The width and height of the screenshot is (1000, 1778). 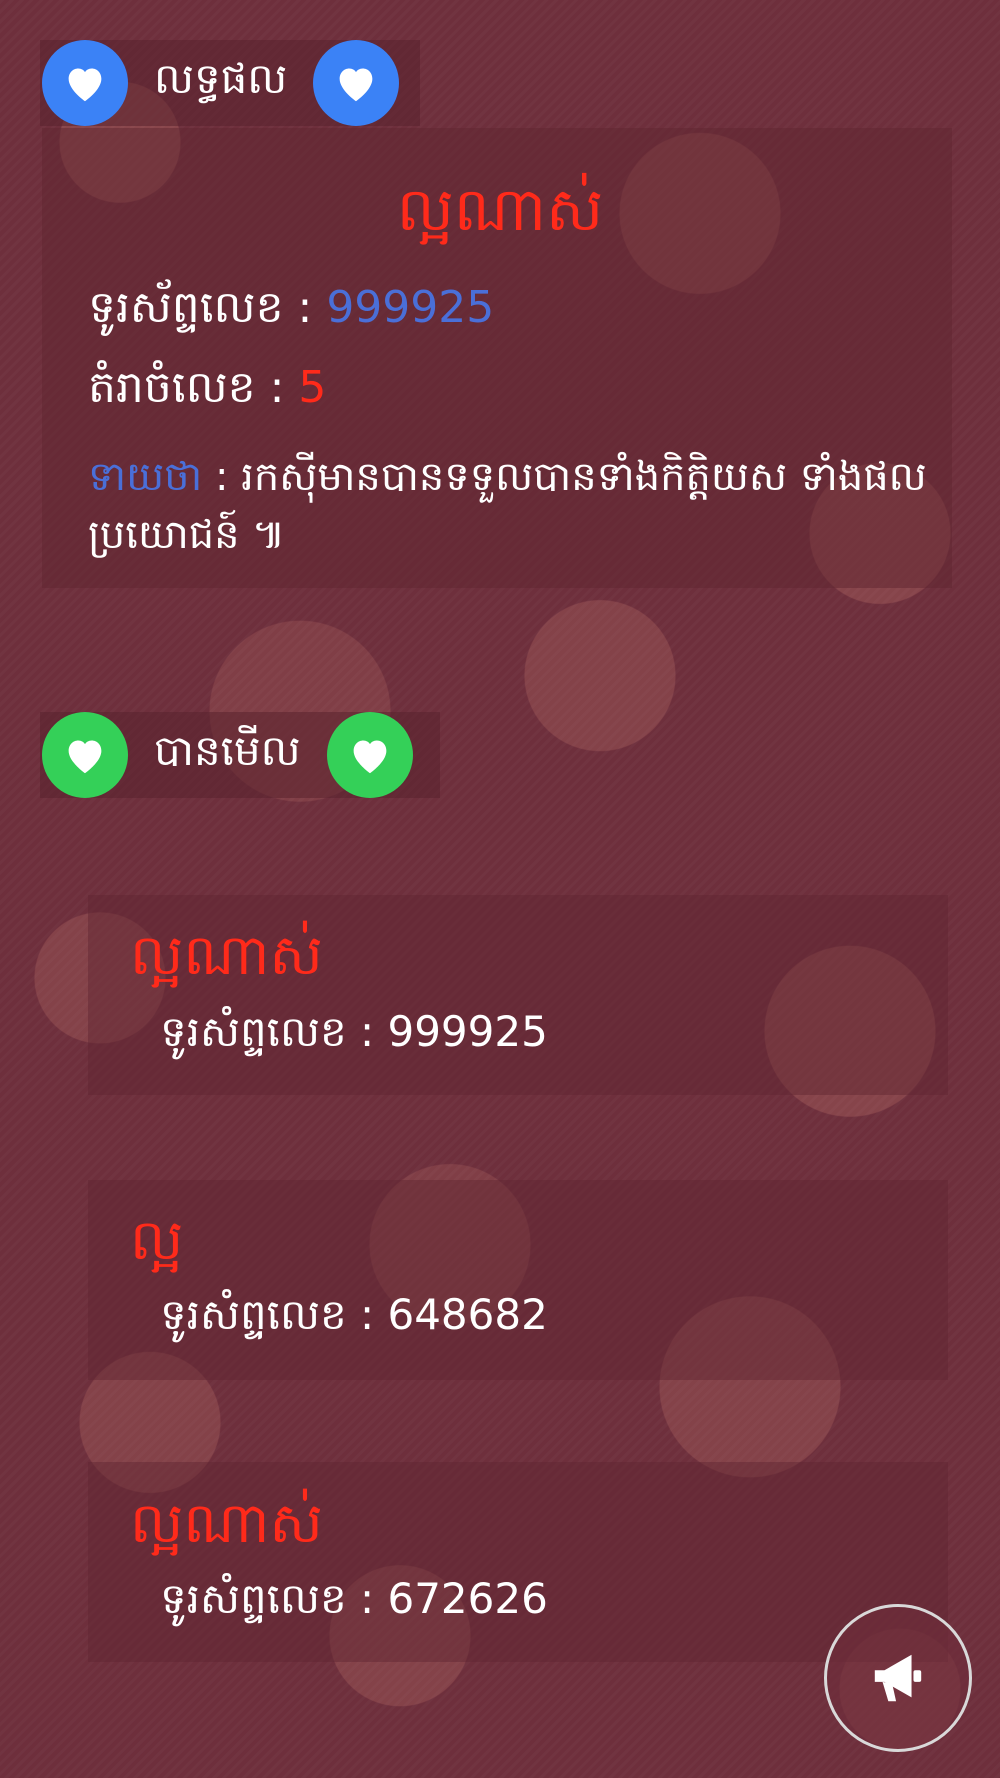 I want to click on announcement-button, so click(x=898, y=1678).